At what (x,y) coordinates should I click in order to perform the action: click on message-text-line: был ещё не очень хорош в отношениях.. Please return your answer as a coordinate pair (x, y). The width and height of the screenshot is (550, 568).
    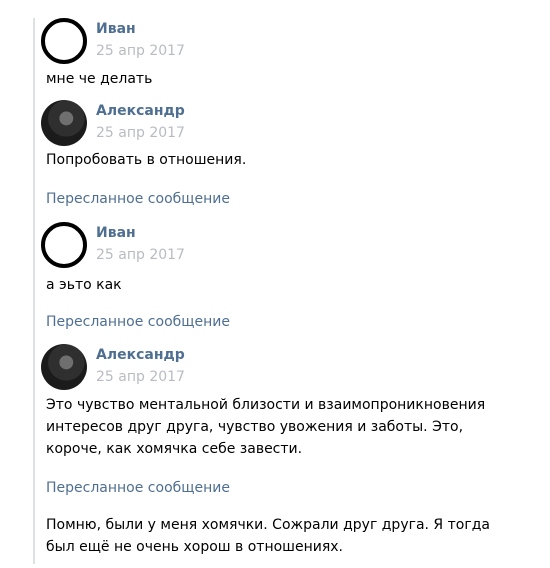
    Looking at the image, I should click on (195, 547).